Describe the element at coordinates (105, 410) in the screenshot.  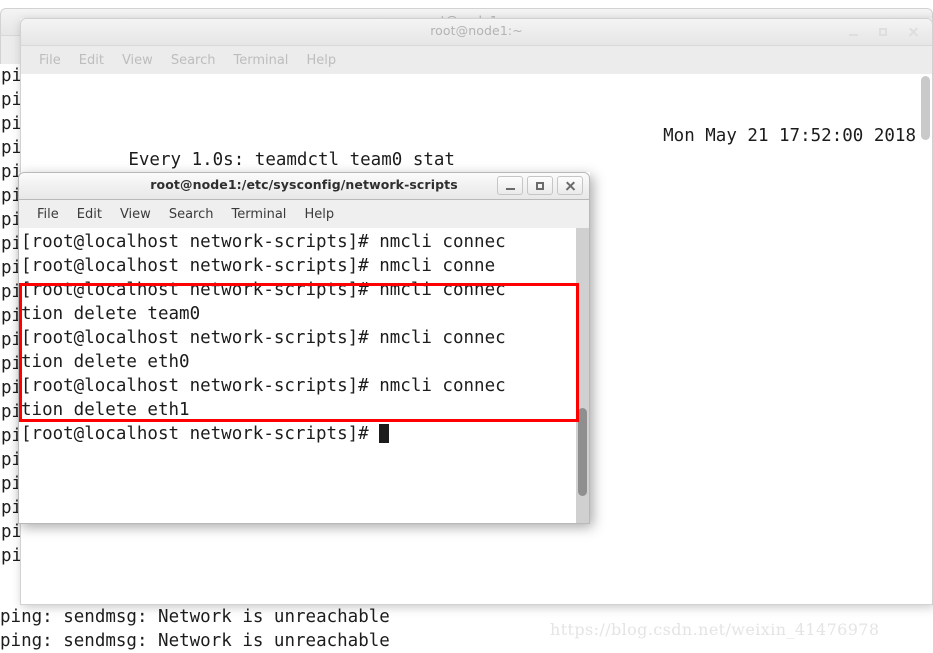
I see `terminal-line: tion delete eth1` at that location.